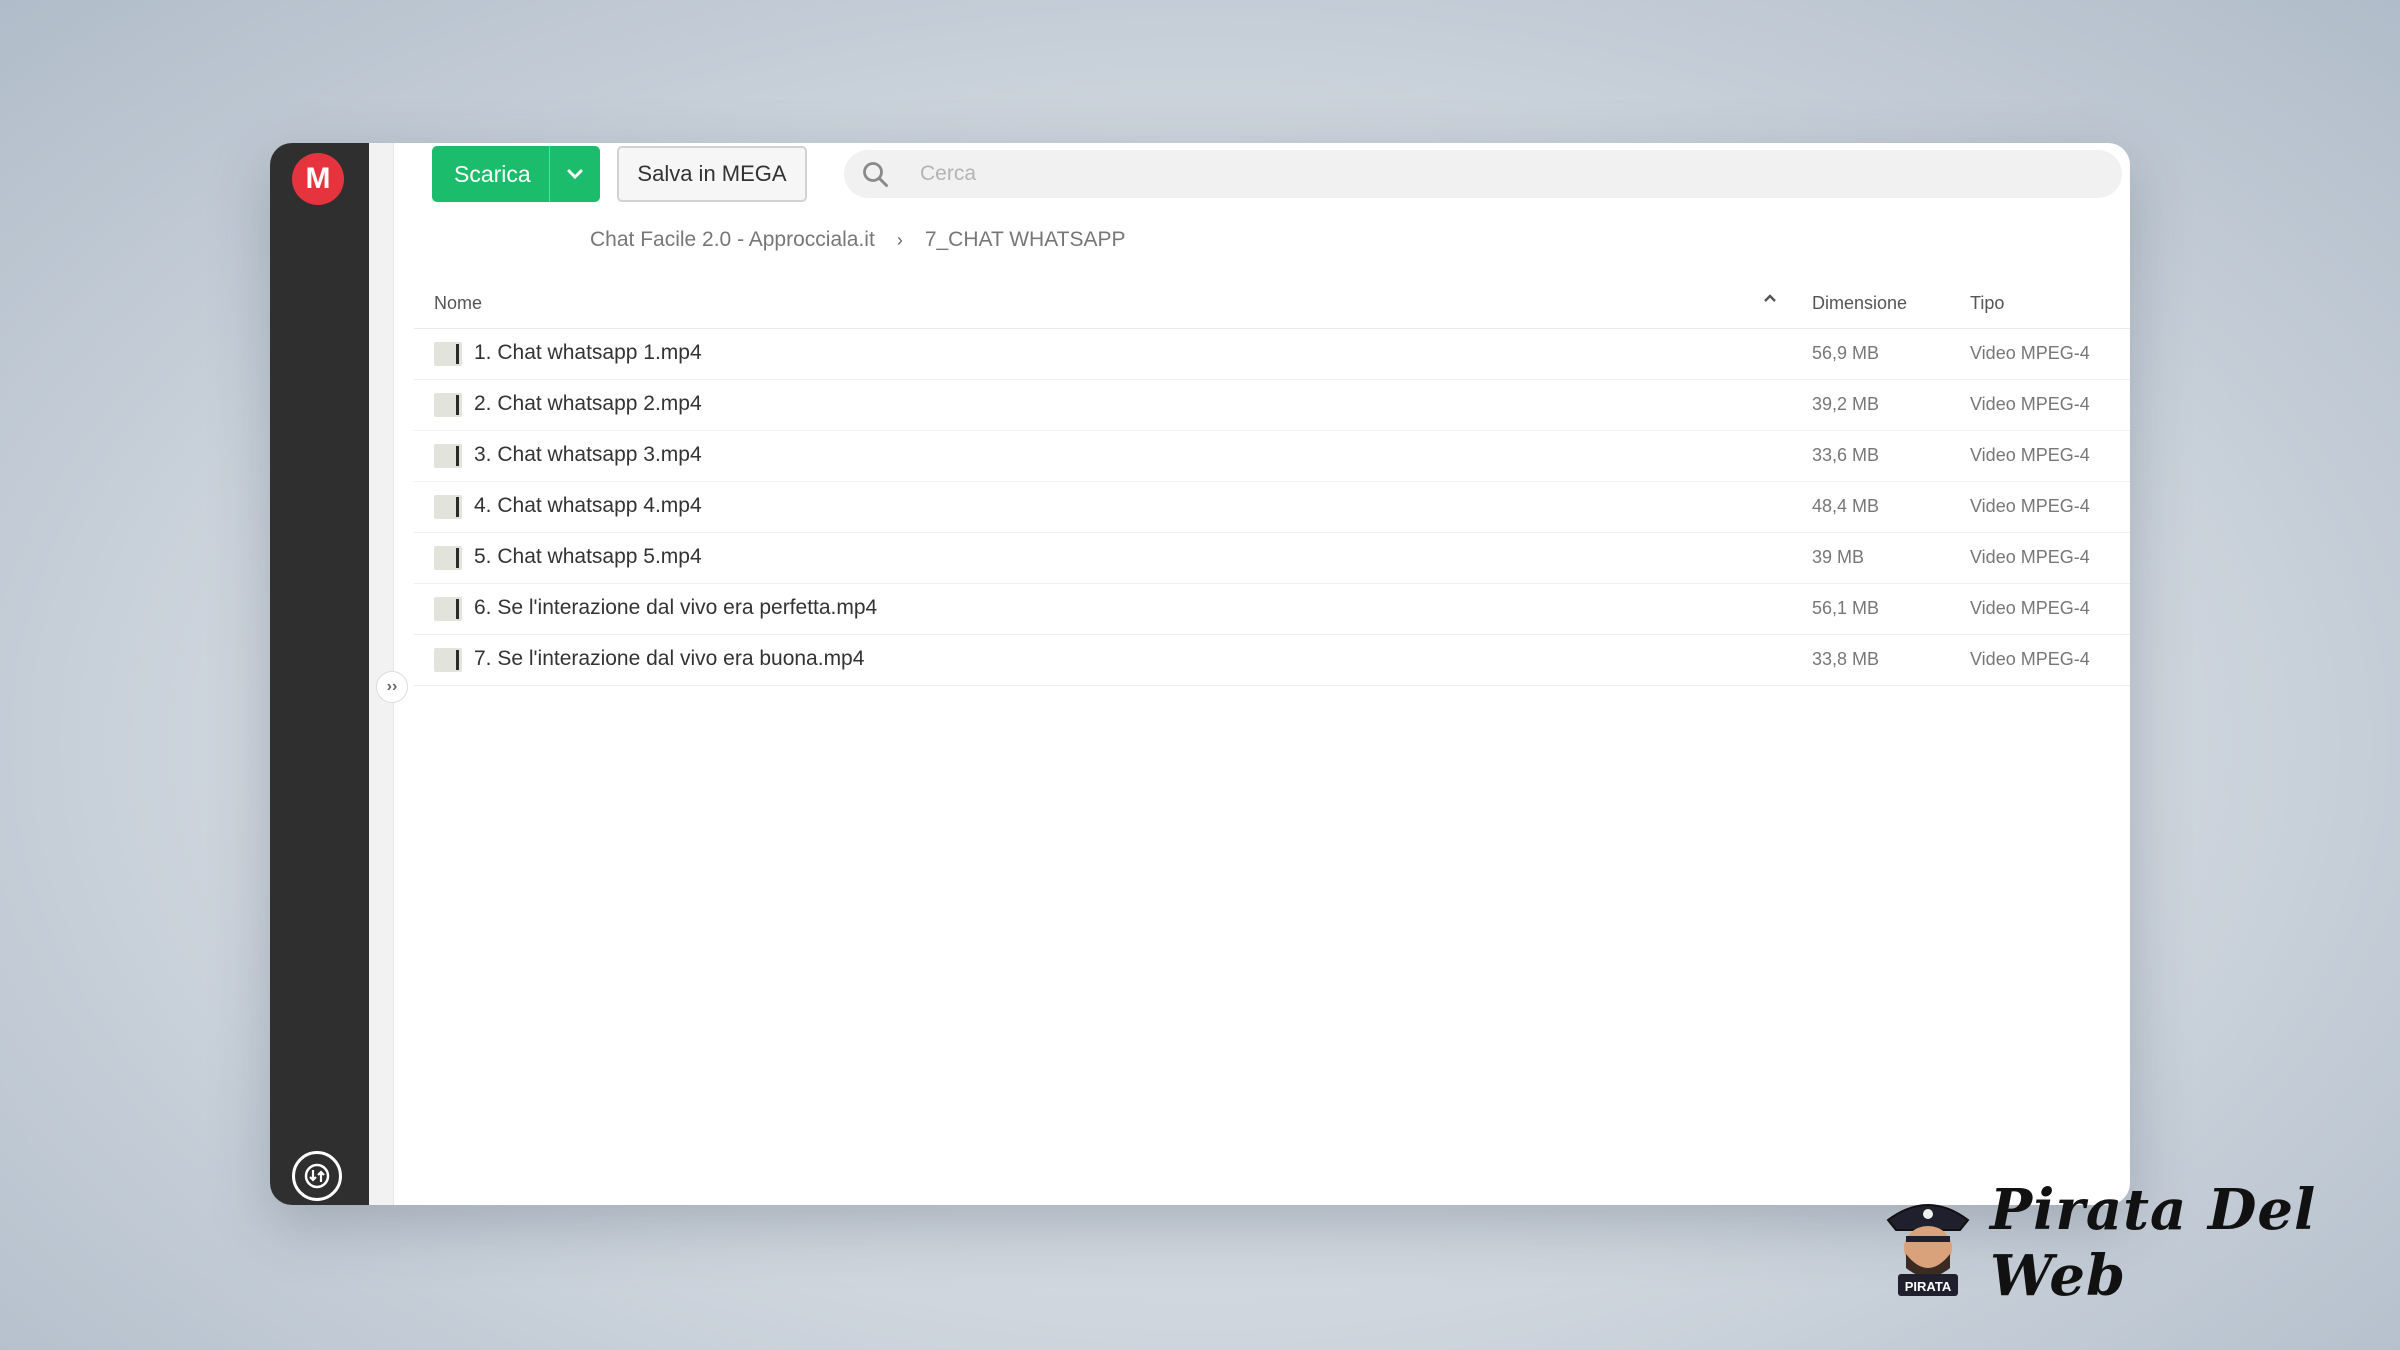 This screenshot has width=2400, height=1350. What do you see at coordinates (875, 174) in the screenshot?
I see `search-icon` at bounding box center [875, 174].